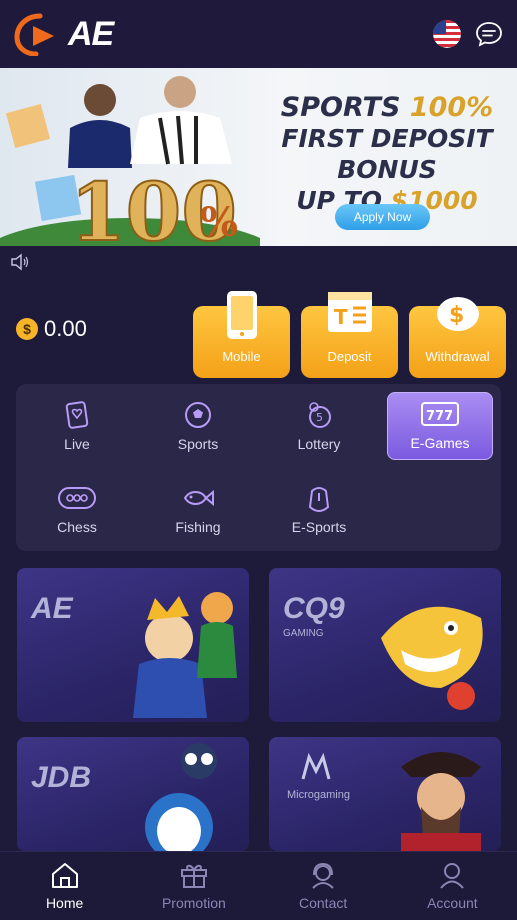 The height and width of the screenshot is (920, 517). I want to click on category-label: E-Sports, so click(319, 527).